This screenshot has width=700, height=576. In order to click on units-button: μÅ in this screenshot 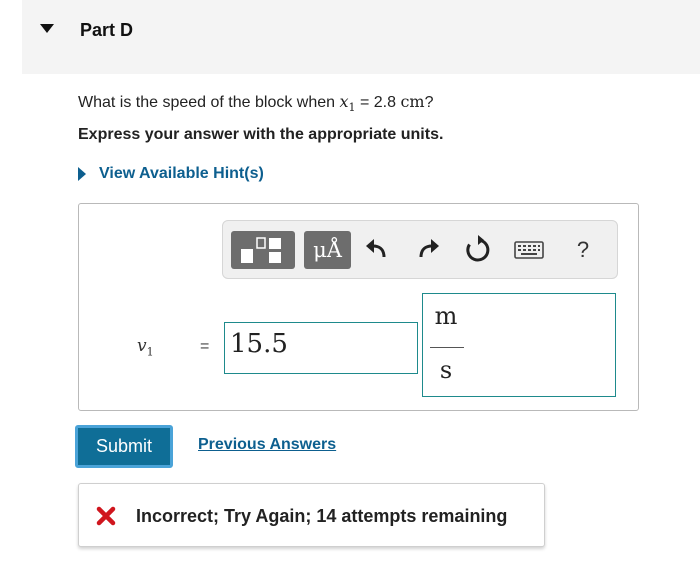, I will do `click(327, 250)`.